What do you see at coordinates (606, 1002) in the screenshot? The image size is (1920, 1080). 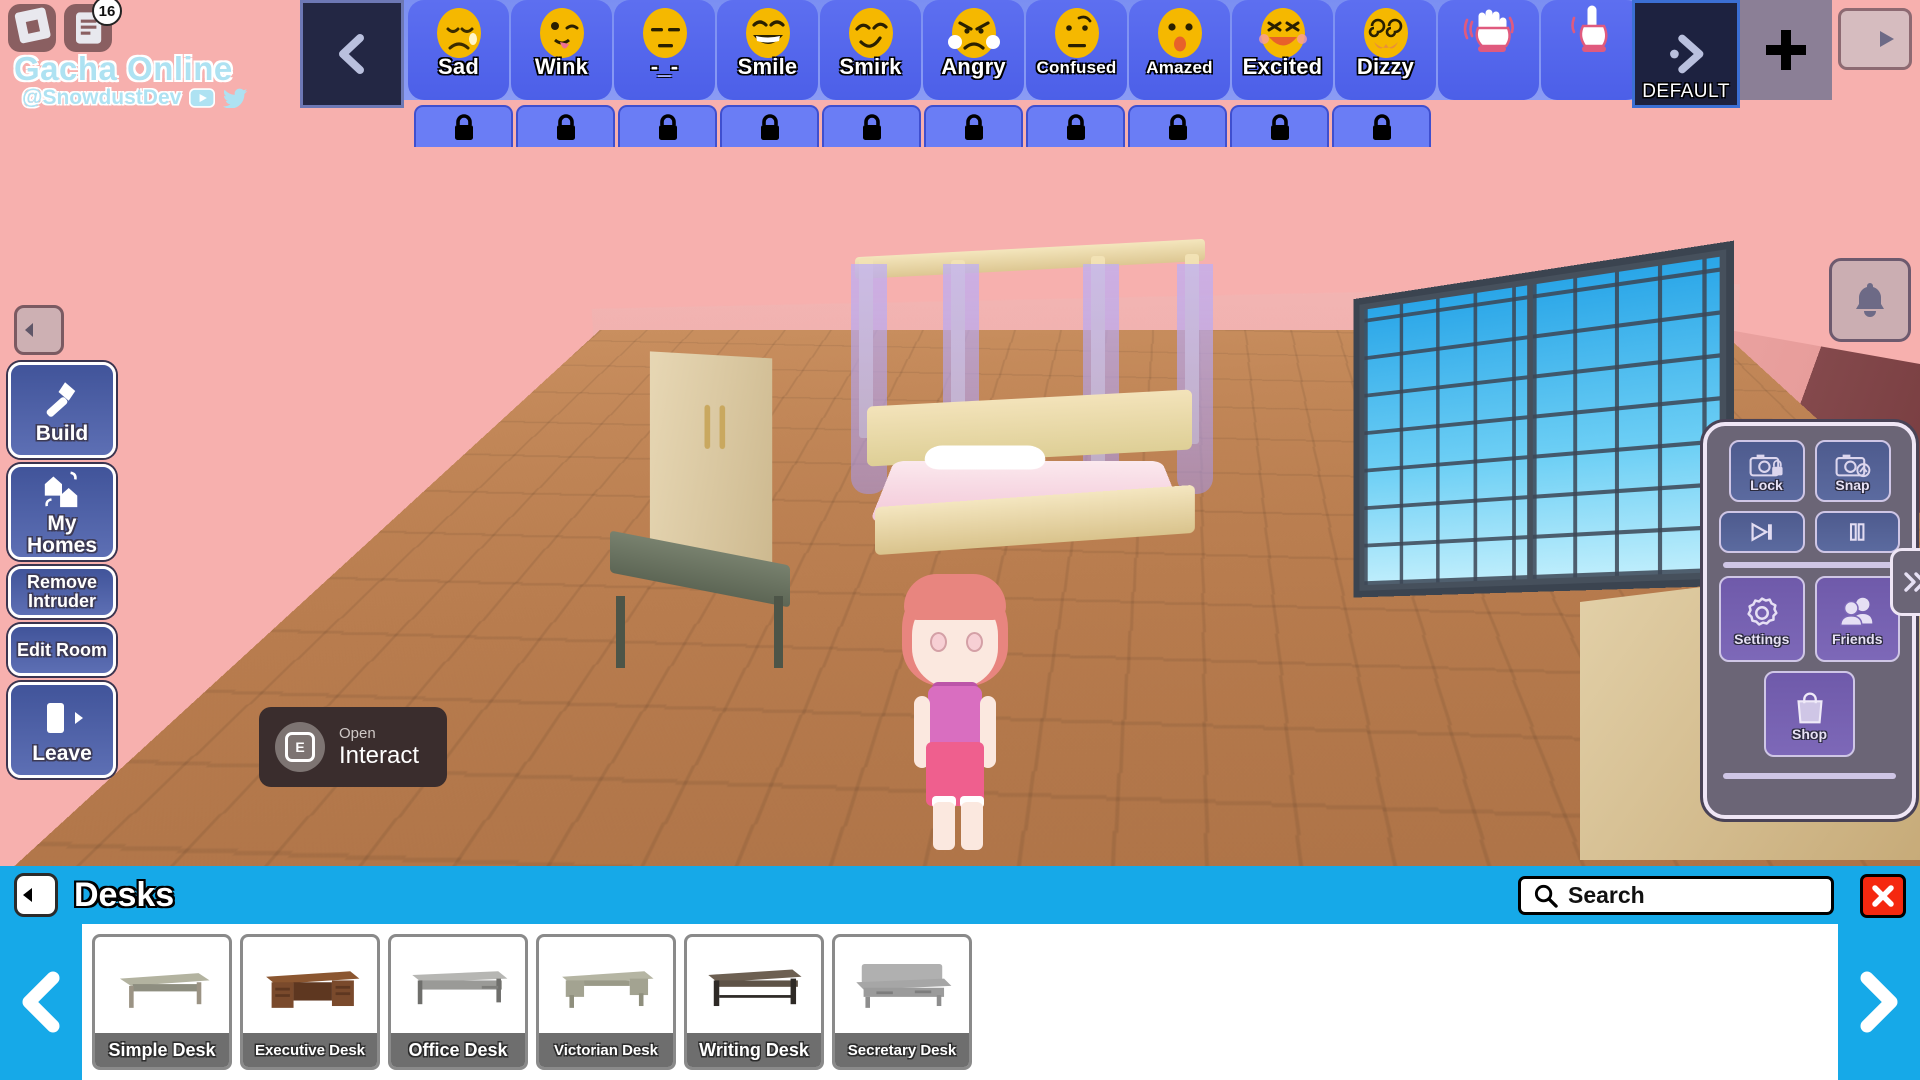 I see `catalog-item-victorian-desk: Victorian Desk` at bounding box center [606, 1002].